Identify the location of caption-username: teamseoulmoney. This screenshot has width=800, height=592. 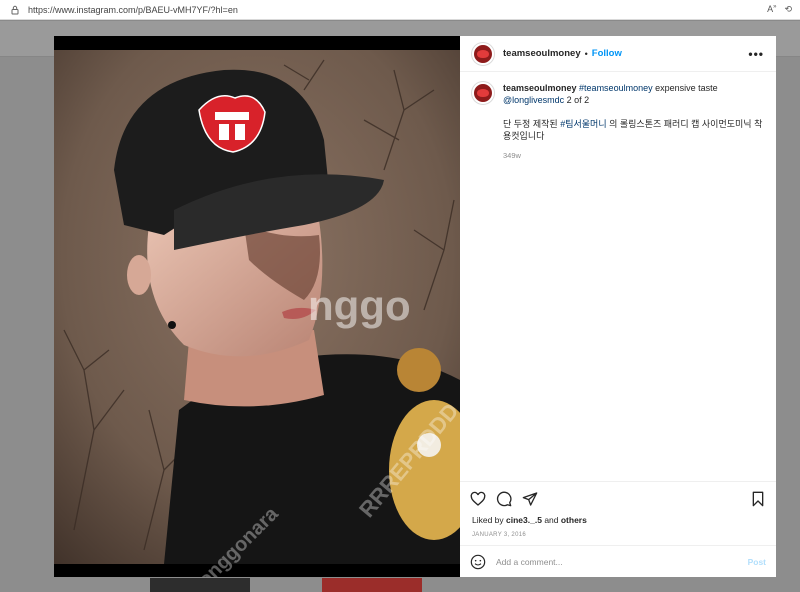
(540, 88).